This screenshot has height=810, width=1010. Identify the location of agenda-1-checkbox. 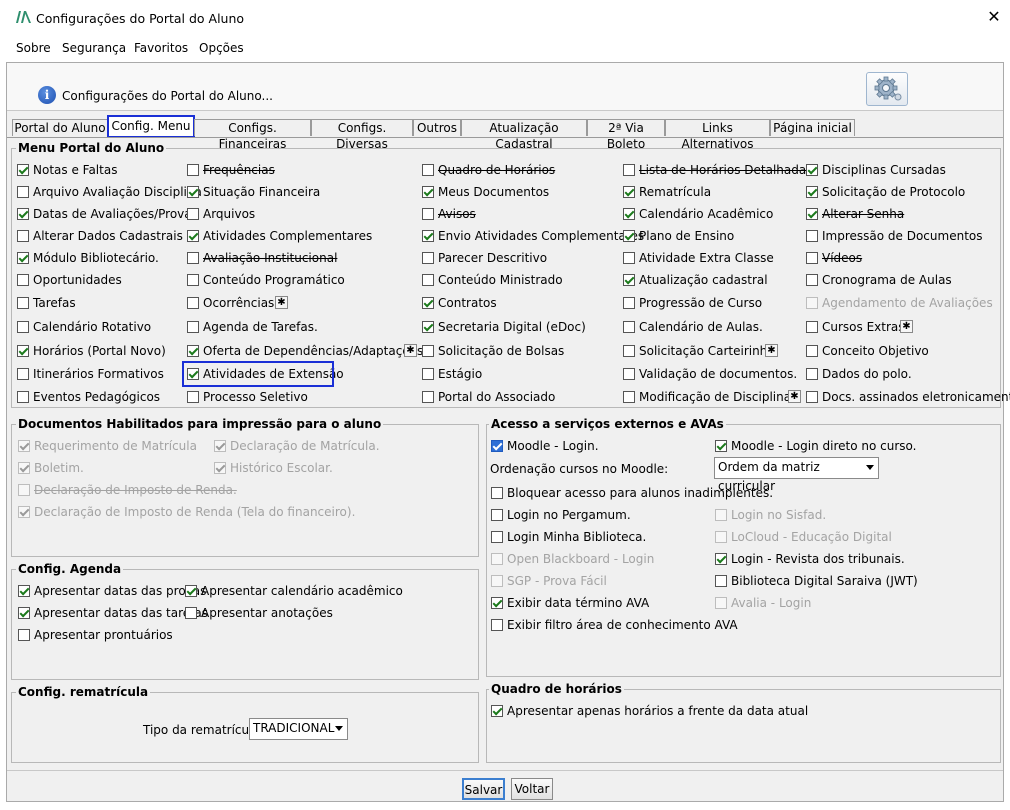
(191, 591).